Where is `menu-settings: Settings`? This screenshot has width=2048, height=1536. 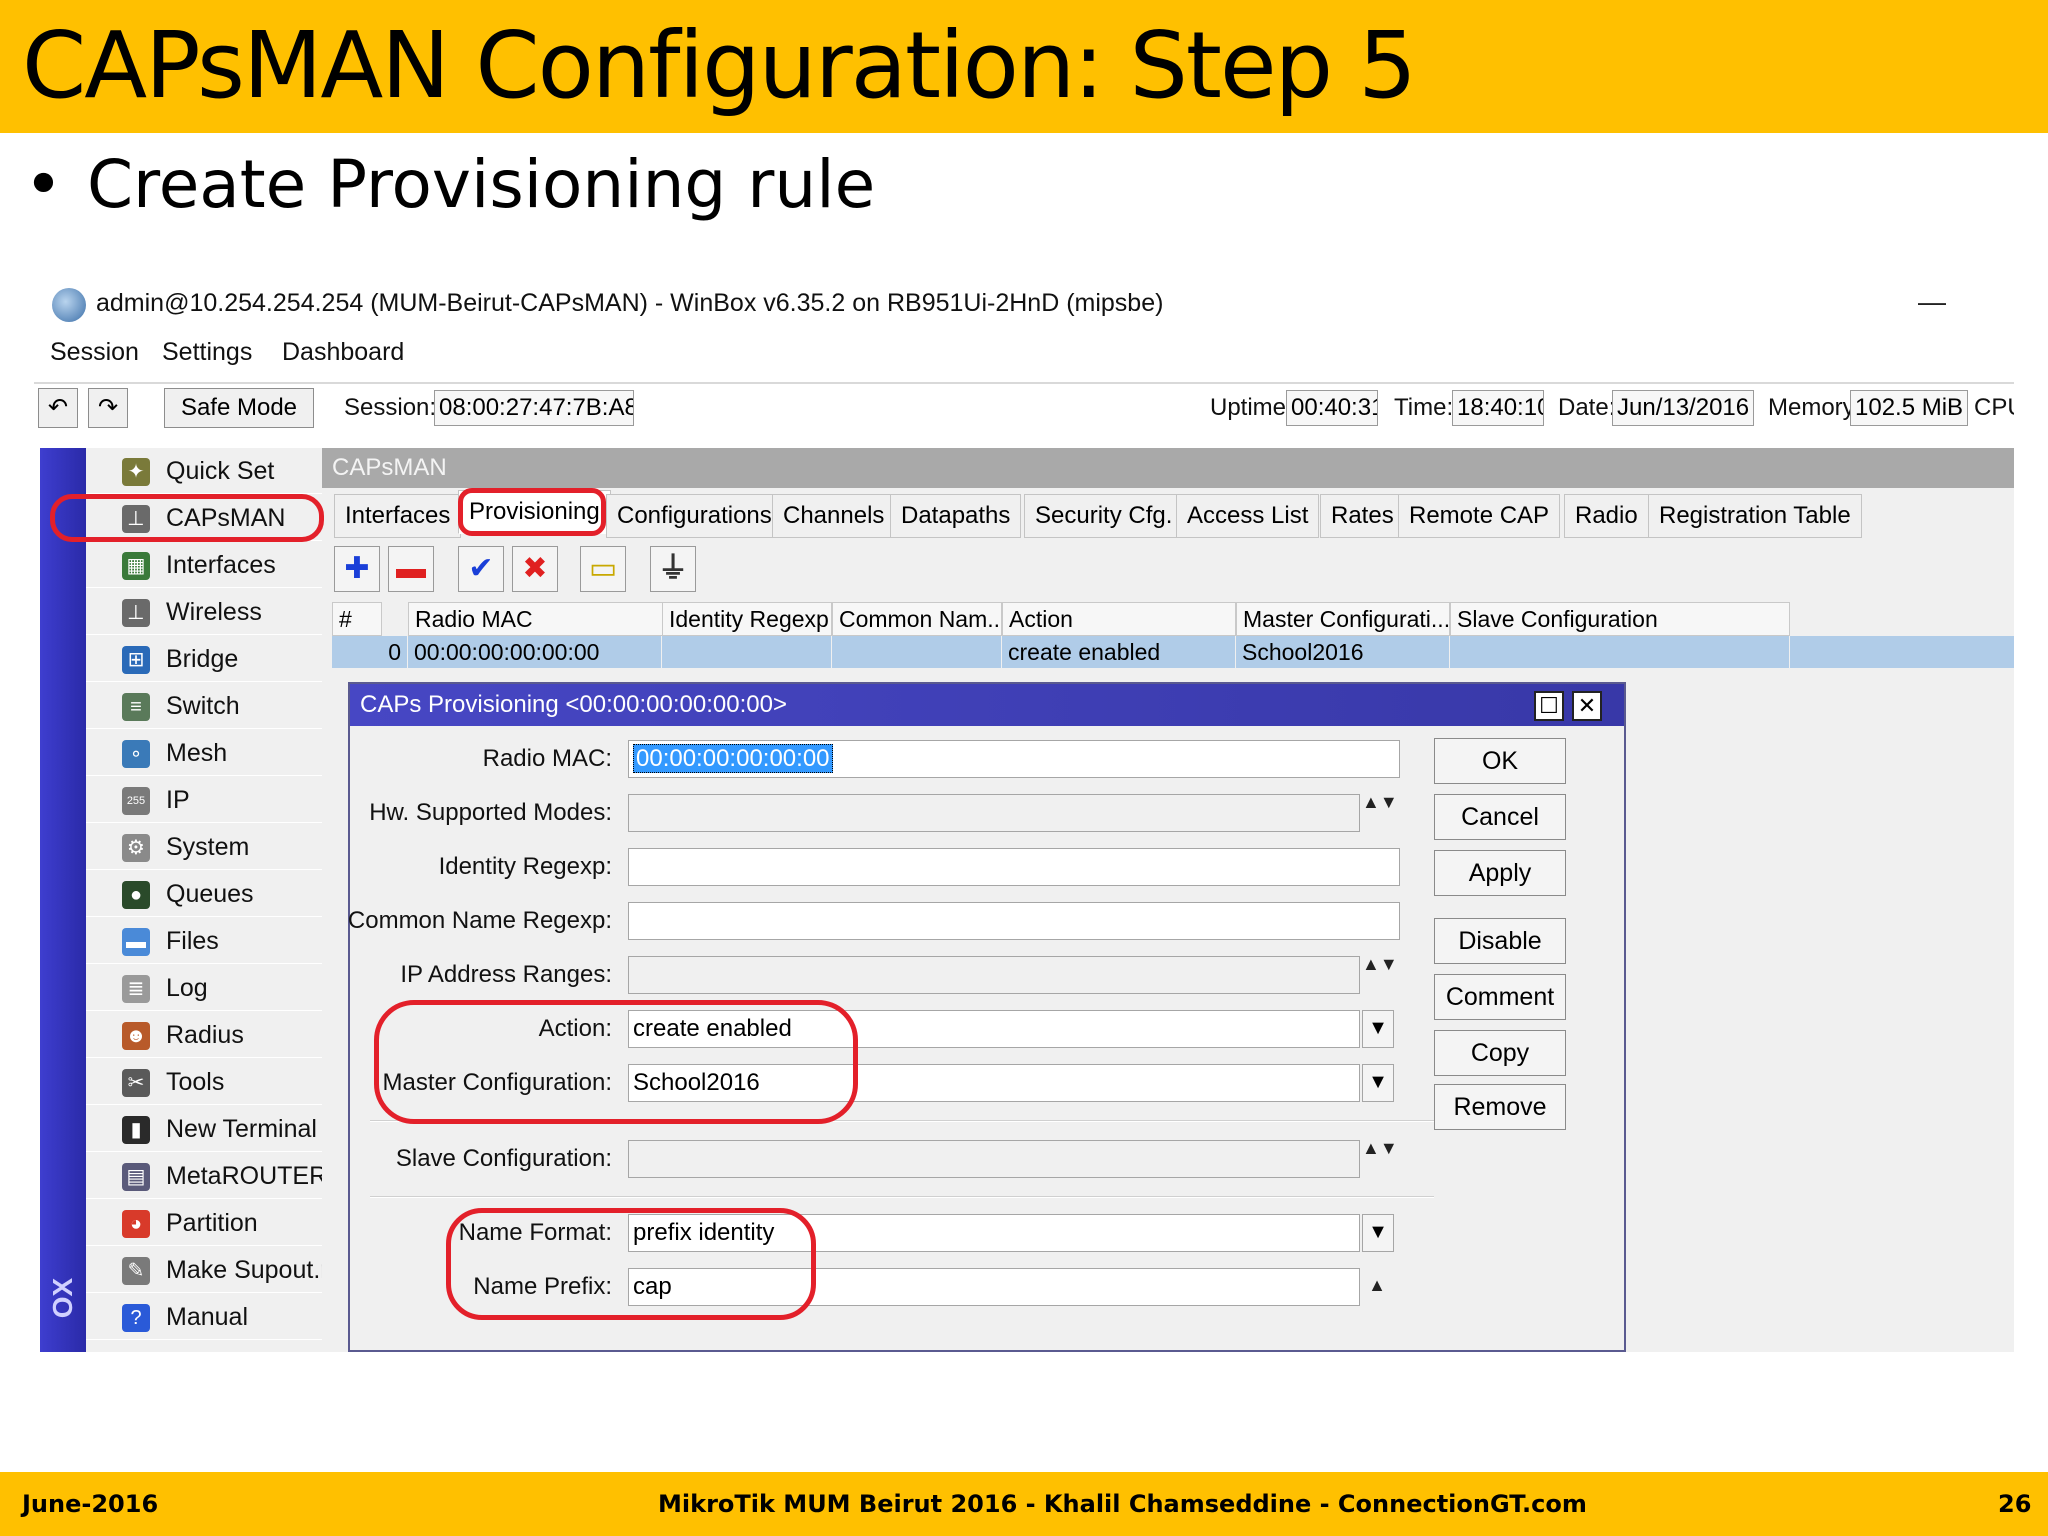 menu-settings: Settings is located at coordinates (207, 352).